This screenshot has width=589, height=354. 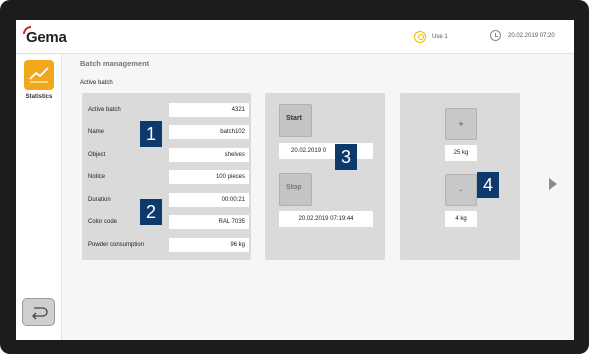 What do you see at coordinates (151, 212) in the screenshot?
I see `callout-marker-2: 2` at bounding box center [151, 212].